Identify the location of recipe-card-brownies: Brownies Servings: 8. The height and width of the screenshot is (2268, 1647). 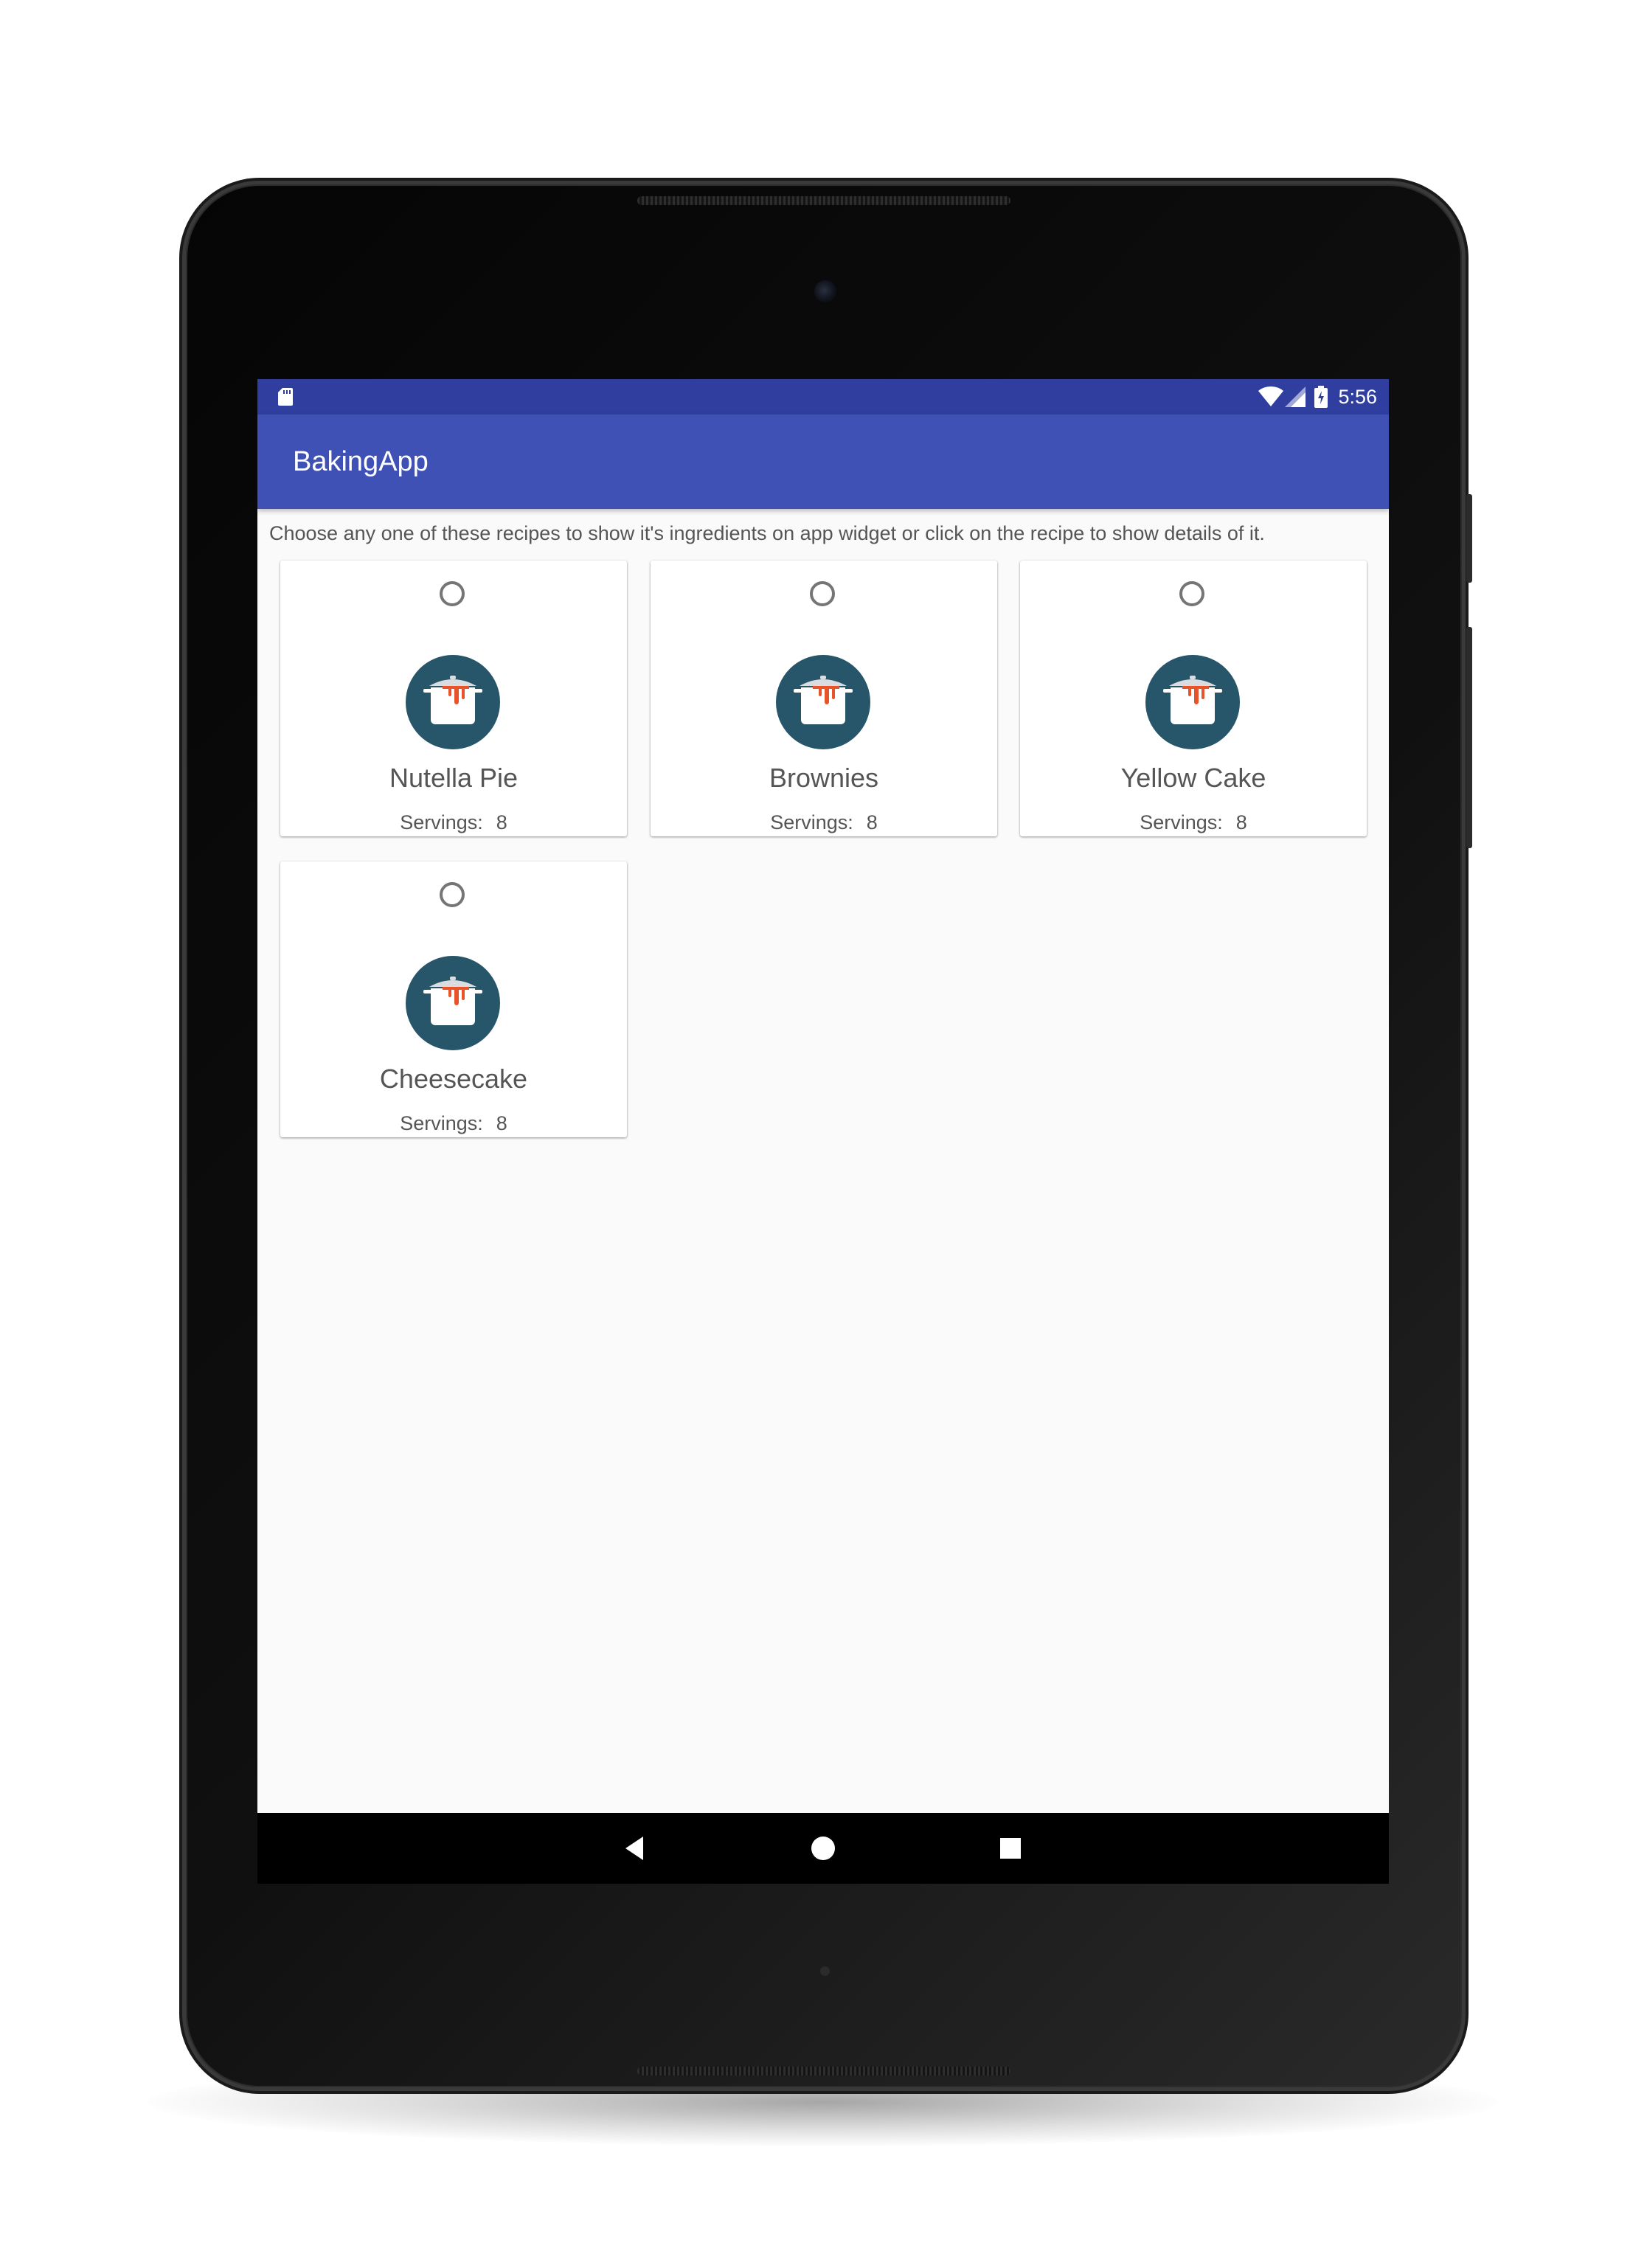
(824, 698).